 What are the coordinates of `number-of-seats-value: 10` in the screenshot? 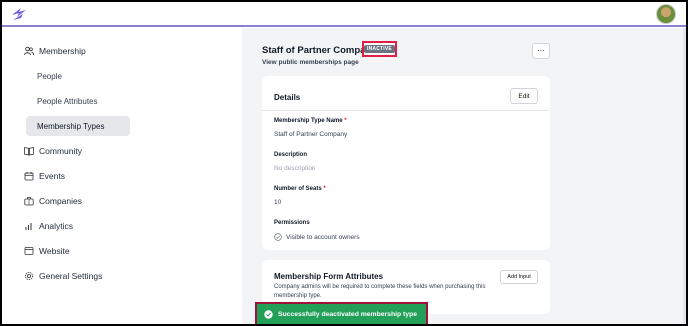 It's located at (278, 202).